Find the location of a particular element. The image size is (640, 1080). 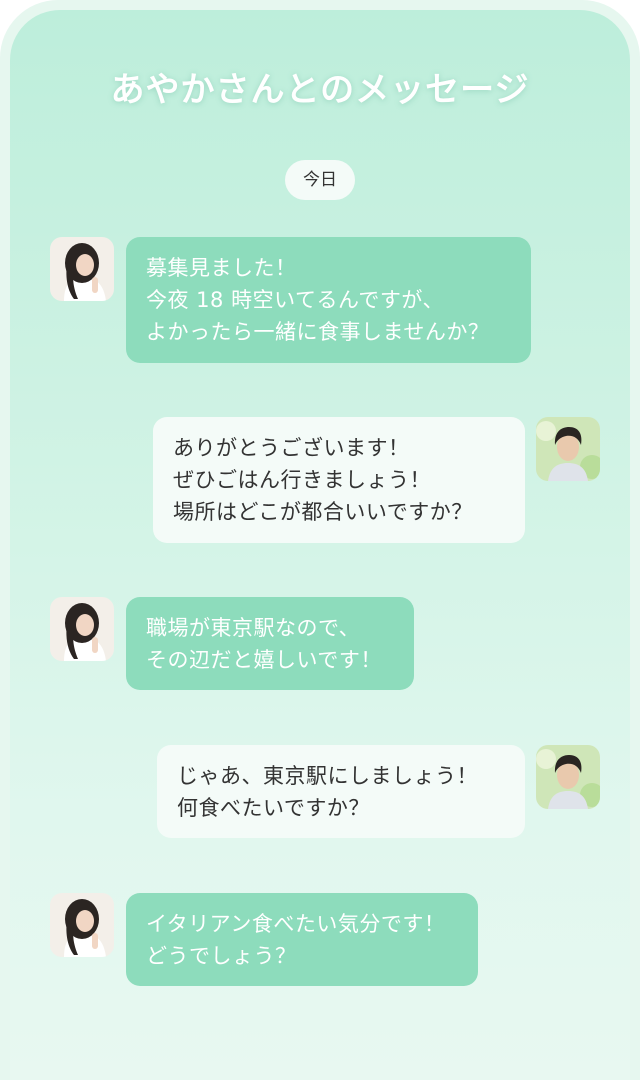

message-bubble-received: 職場が東京駅なので、 その辺だと嬉しいです！ is located at coordinates (270, 643).